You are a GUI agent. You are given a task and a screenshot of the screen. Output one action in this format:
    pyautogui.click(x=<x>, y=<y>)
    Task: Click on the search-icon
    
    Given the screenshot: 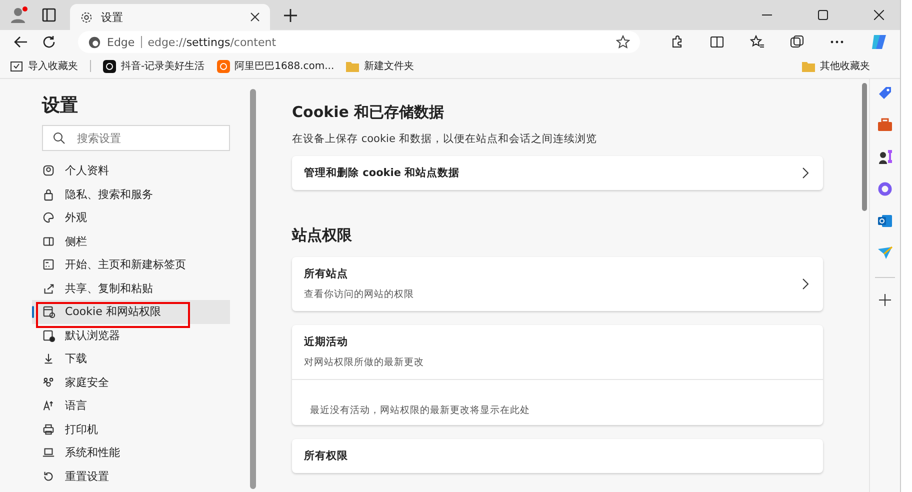 What is the action you would take?
    pyautogui.click(x=59, y=138)
    